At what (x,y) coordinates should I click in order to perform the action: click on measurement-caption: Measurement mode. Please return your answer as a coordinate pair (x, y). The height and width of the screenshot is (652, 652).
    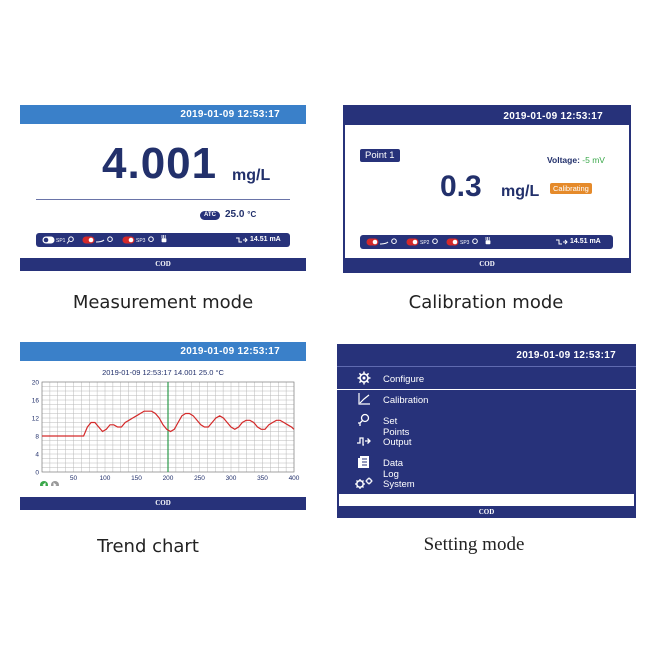
    Looking at the image, I should click on (163, 302).